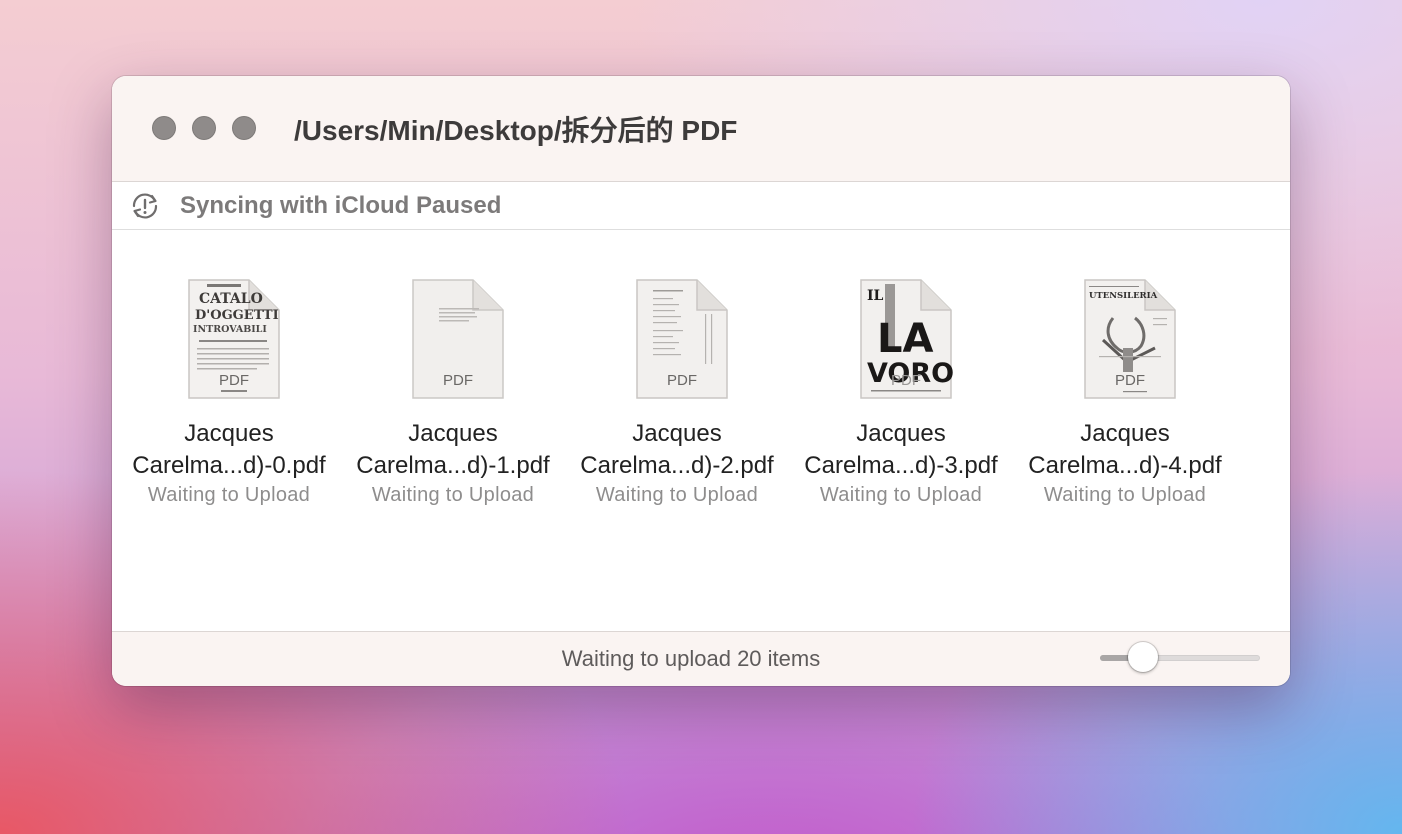  I want to click on status-footer: Waiting to upload 20 items, so click(701, 658).